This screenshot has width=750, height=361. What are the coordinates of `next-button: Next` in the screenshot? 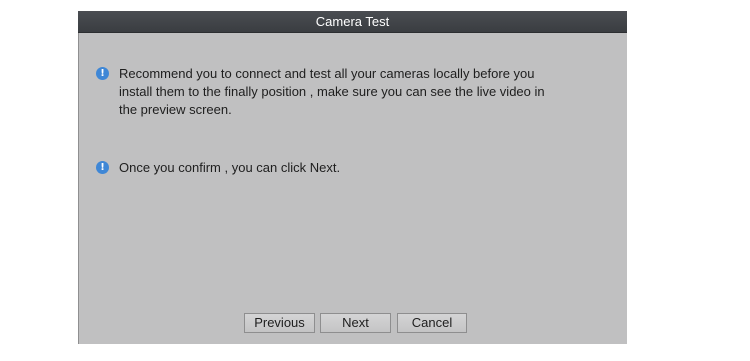 It's located at (355, 323).